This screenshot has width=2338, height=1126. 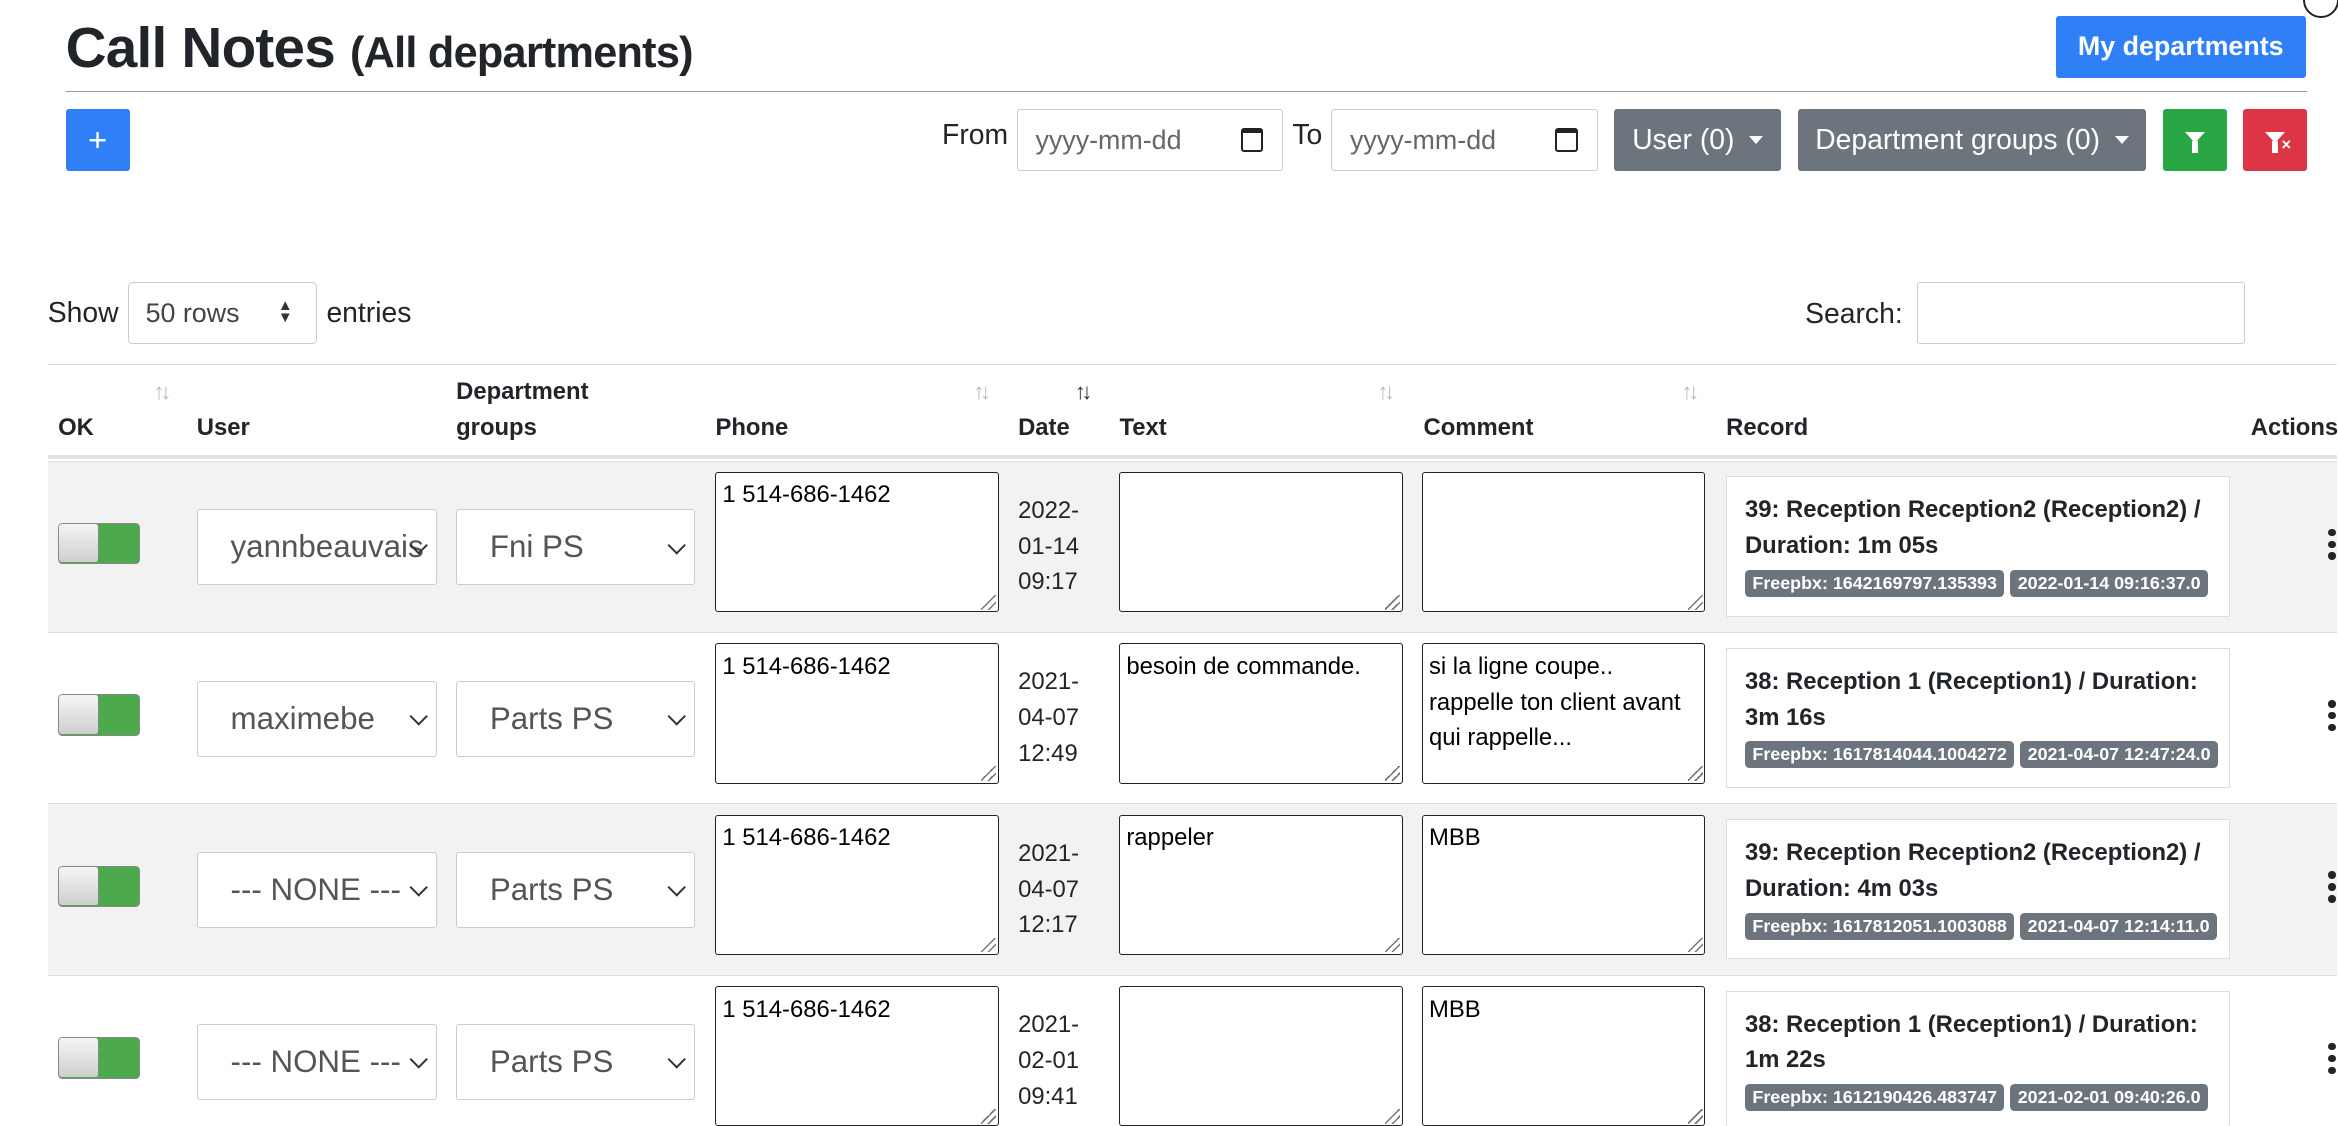 I want to click on column-header-record: Record, so click(x=1767, y=428).